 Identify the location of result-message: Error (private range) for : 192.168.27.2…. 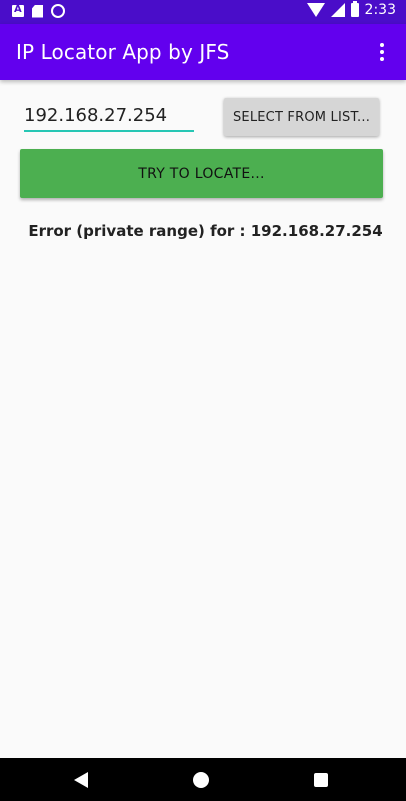
(205, 231).